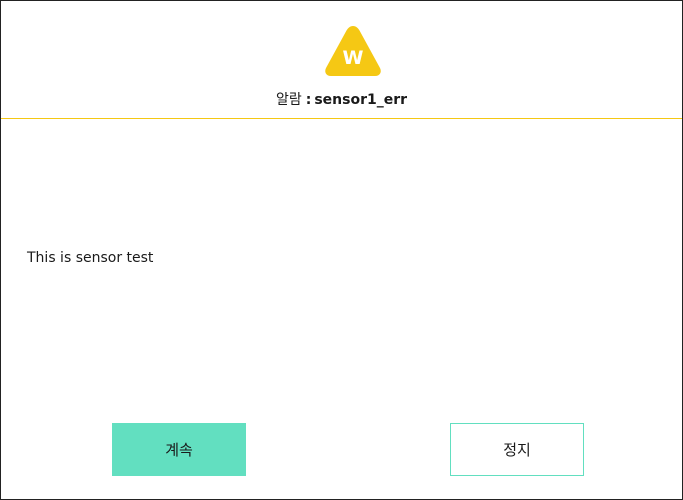  I want to click on alarm-message: This is sensor test, so click(90, 258).